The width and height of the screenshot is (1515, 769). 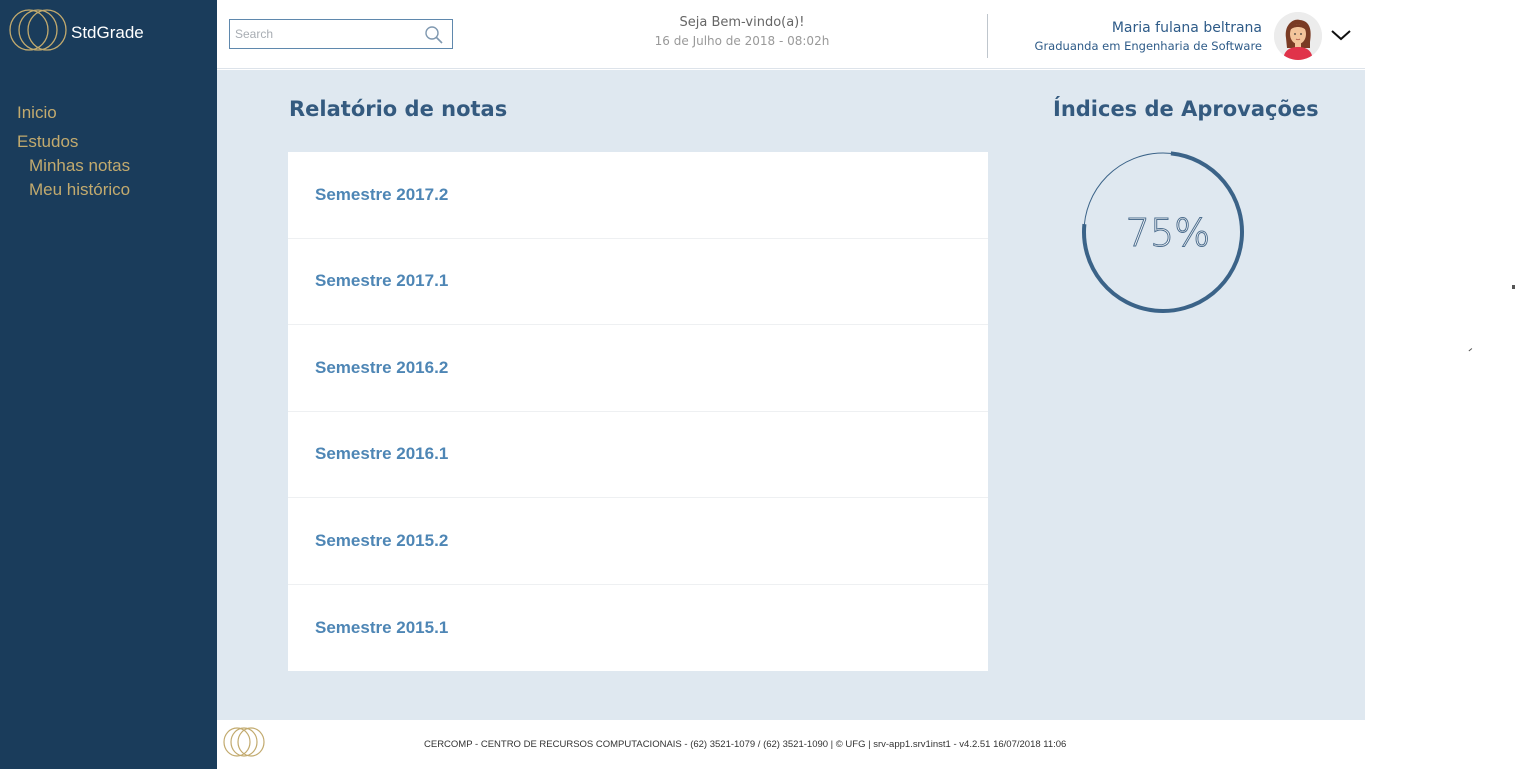 What do you see at coordinates (325, 34) in the screenshot?
I see `search-input` at bounding box center [325, 34].